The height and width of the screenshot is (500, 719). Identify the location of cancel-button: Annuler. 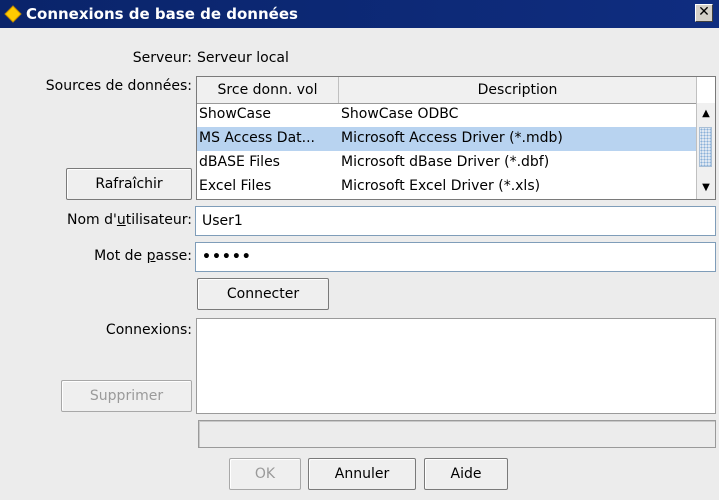
(362, 474).